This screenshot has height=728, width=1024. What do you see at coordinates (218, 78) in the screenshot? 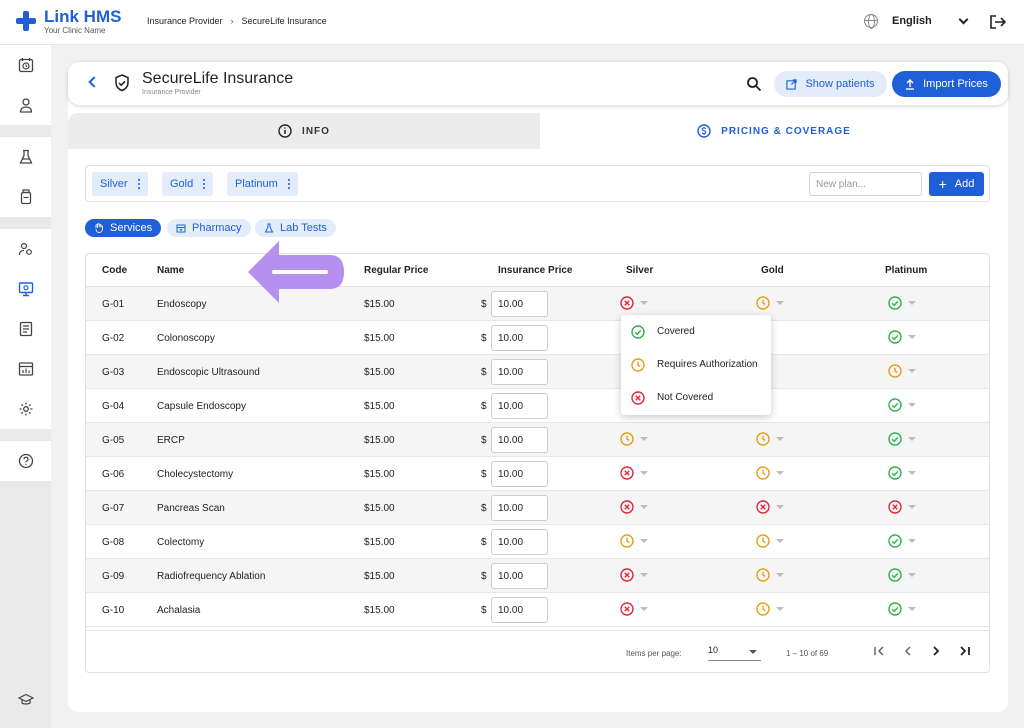
I see `page-title: SecureLife Insurance` at bounding box center [218, 78].